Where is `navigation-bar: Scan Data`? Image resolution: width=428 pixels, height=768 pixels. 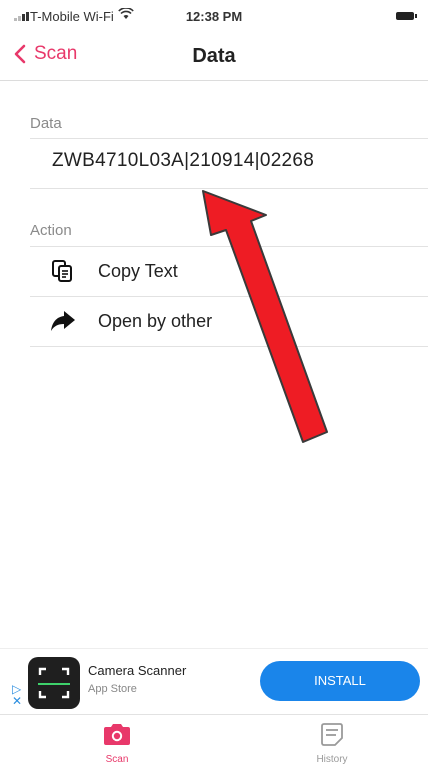 navigation-bar: Scan Data is located at coordinates (214, 57).